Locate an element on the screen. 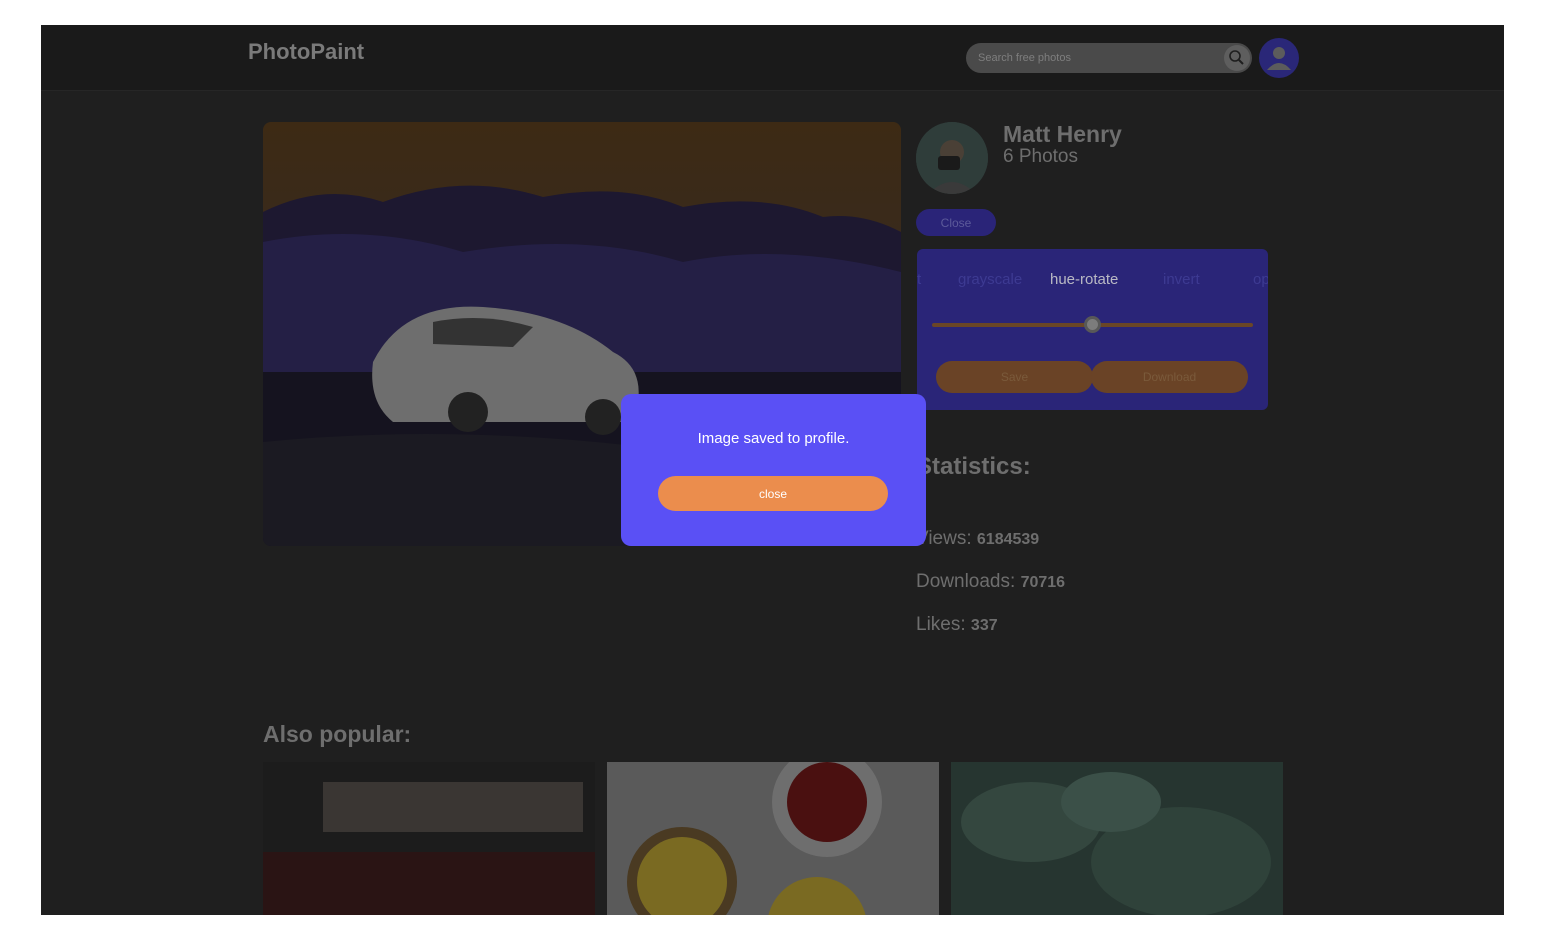 Image resolution: width=1545 pixels, height=940 pixels. save-confirmation-modal: Image saved to profile. close is located at coordinates (773, 470).